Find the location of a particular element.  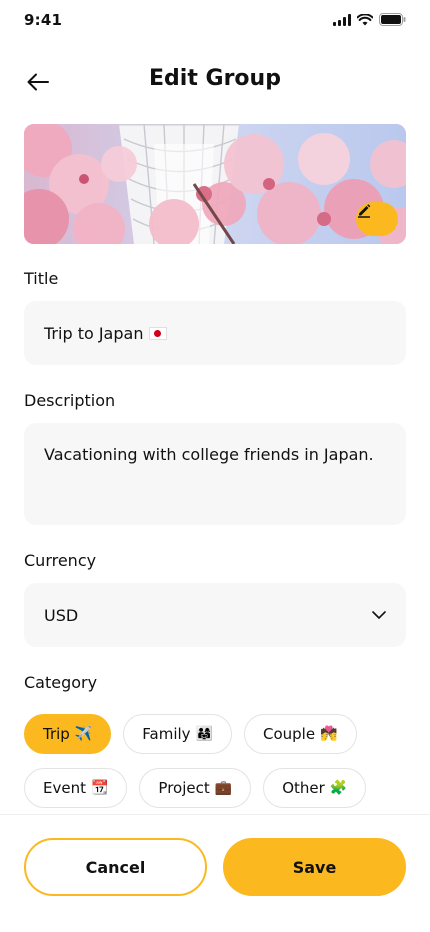

save-button: Save is located at coordinates (314, 867).